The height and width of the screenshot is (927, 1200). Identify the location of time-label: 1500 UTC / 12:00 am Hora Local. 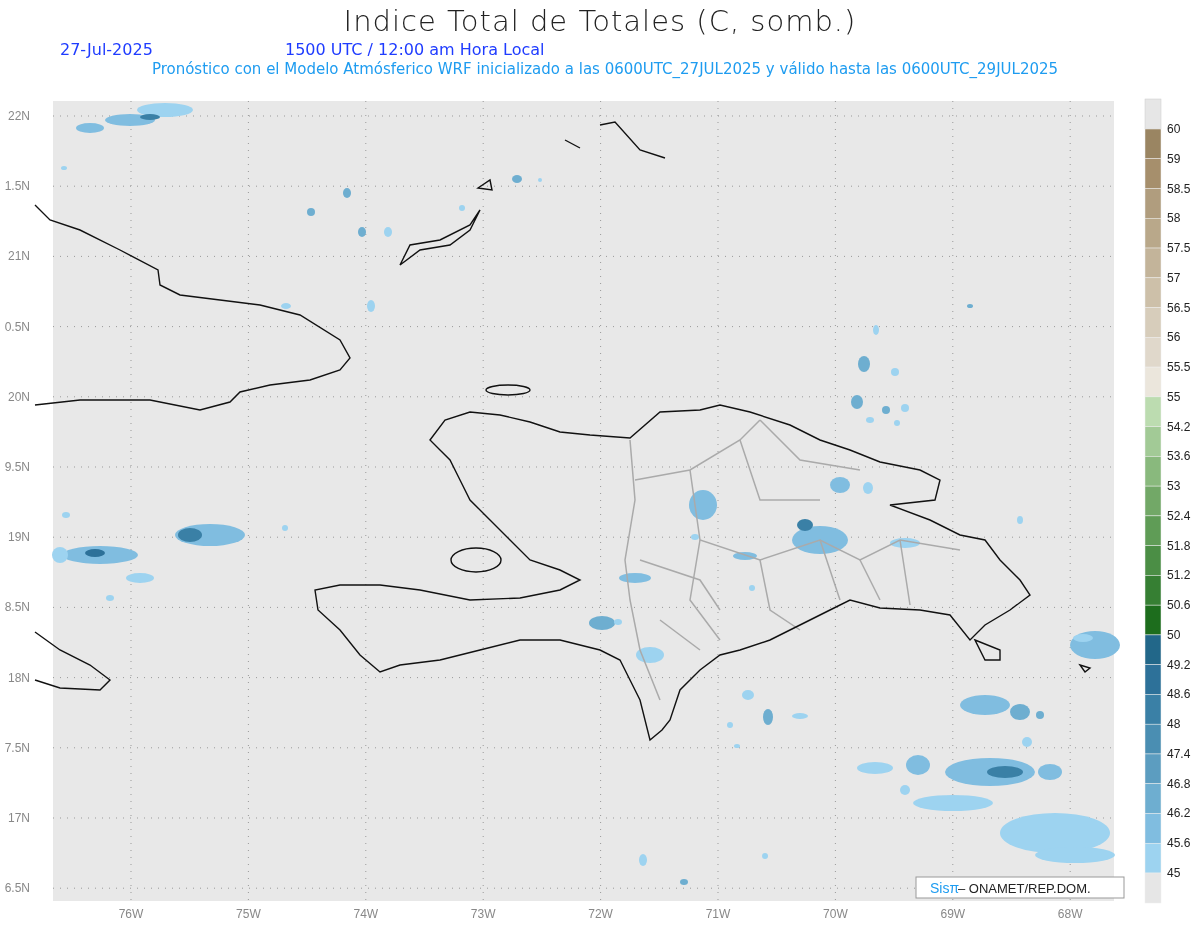
(415, 49).